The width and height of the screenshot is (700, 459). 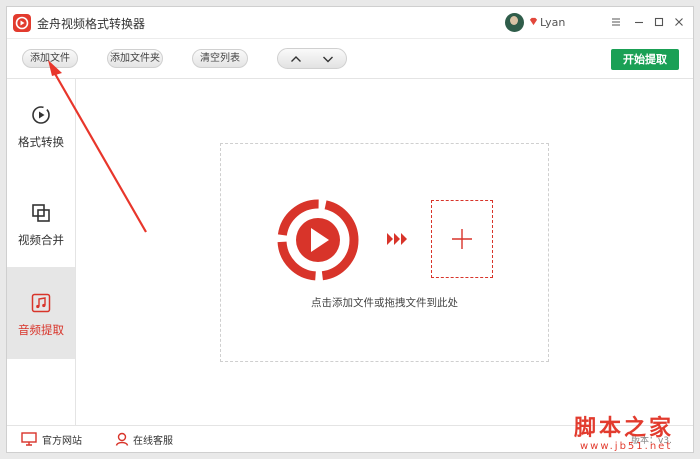 I want to click on watermark-url: www.jb51.net, so click(x=626, y=446).